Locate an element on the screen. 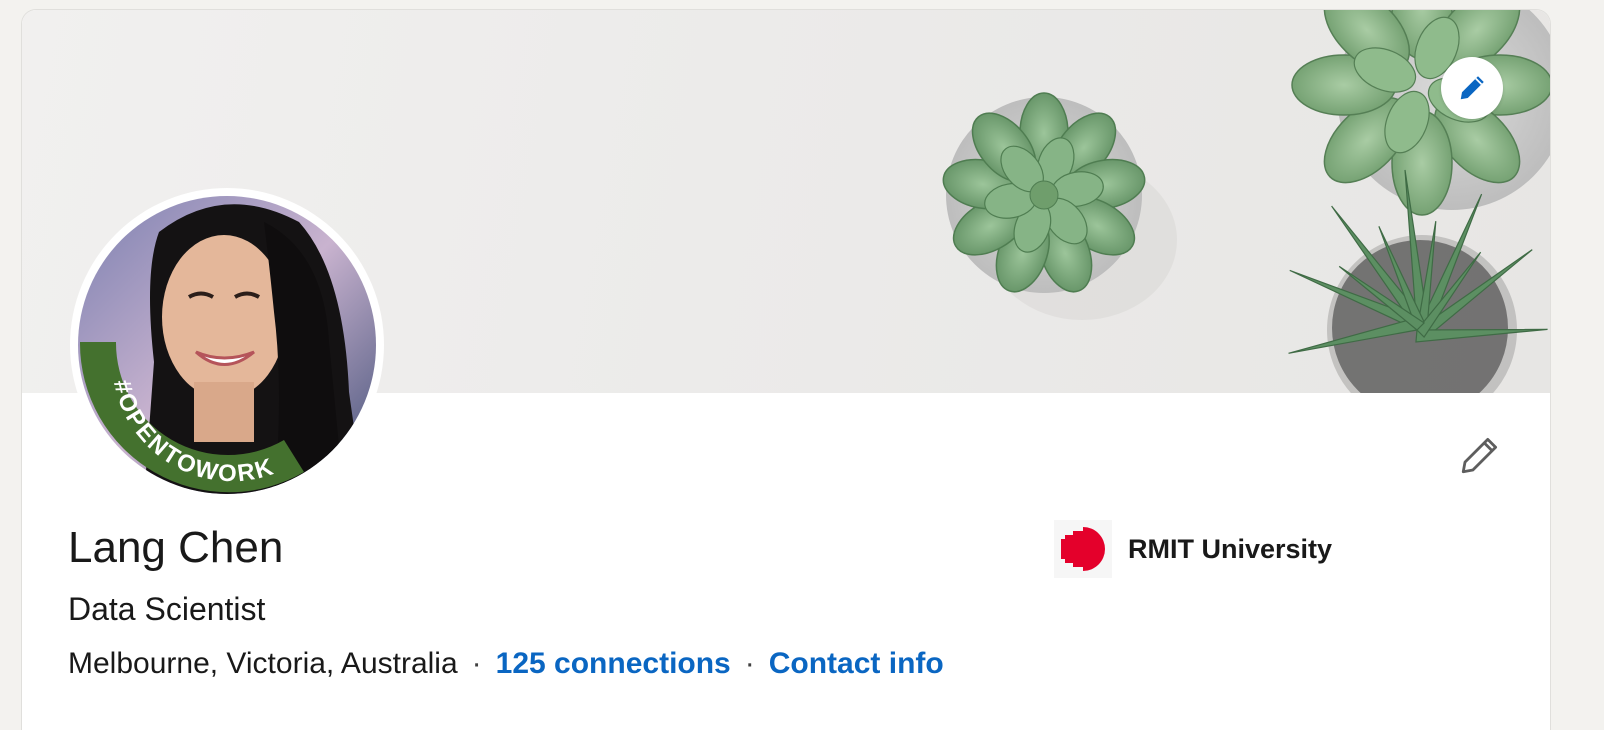 This screenshot has height=730, width=1604. edit-intro-button is located at coordinates (1479, 456).